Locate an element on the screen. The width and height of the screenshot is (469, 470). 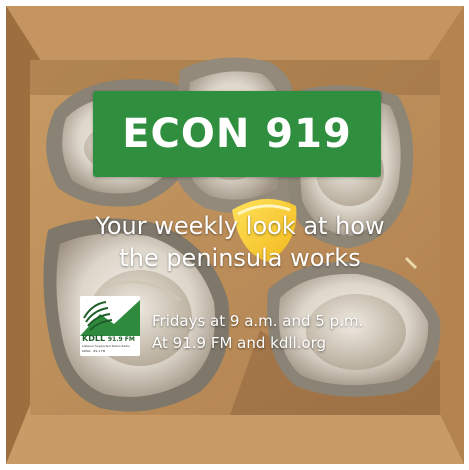
schedule-line-2: At 91.9 FM and kdll.org is located at coordinates (239, 343).